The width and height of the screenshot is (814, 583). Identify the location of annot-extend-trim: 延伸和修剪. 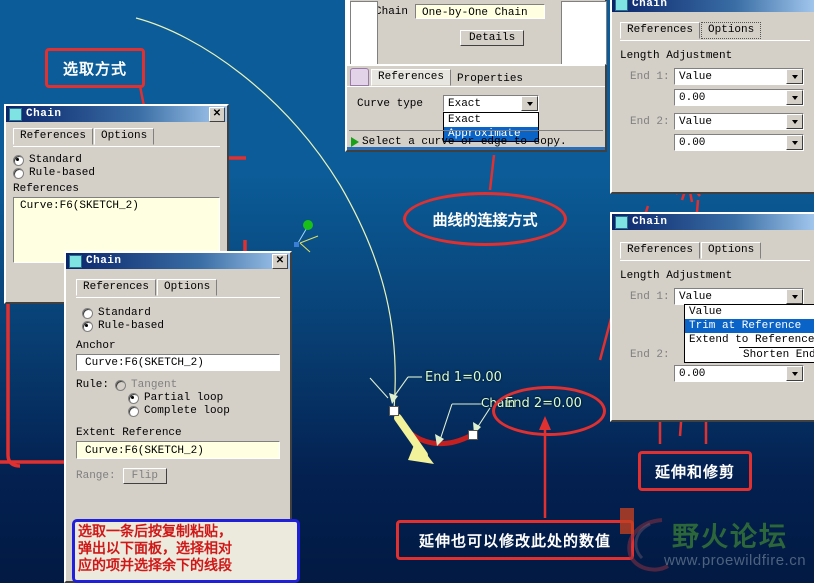
(695, 471).